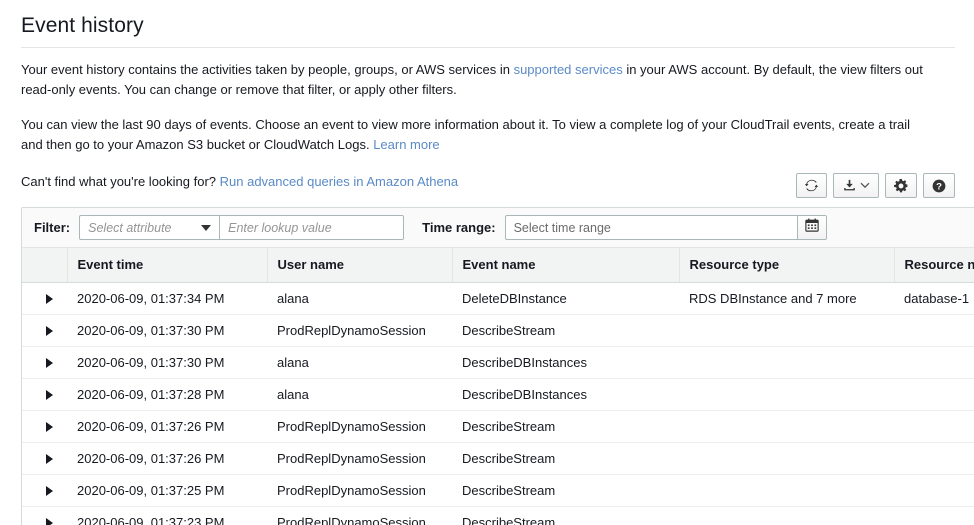 Image resolution: width=974 pixels, height=525 pixels. What do you see at coordinates (312, 227) in the screenshot?
I see `lookup-value-input` at bounding box center [312, 227].